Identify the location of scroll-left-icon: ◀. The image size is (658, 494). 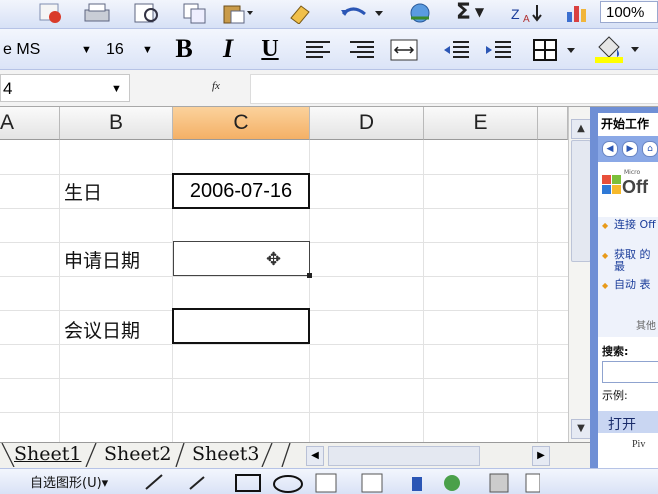
(315, 456).